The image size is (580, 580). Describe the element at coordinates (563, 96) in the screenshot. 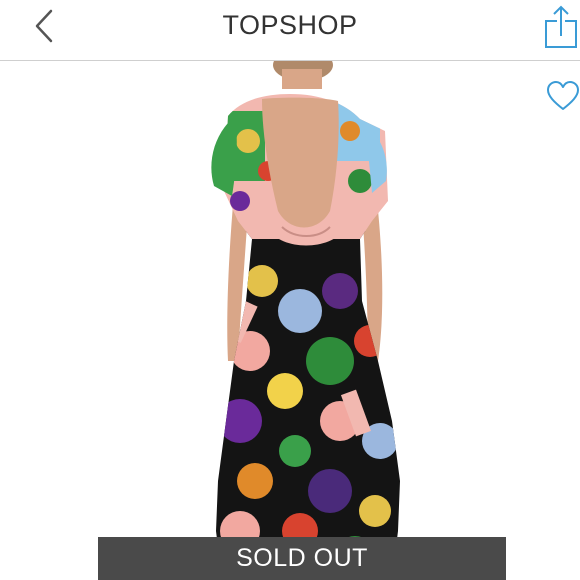

I see `heart-outline-icon` at that location.